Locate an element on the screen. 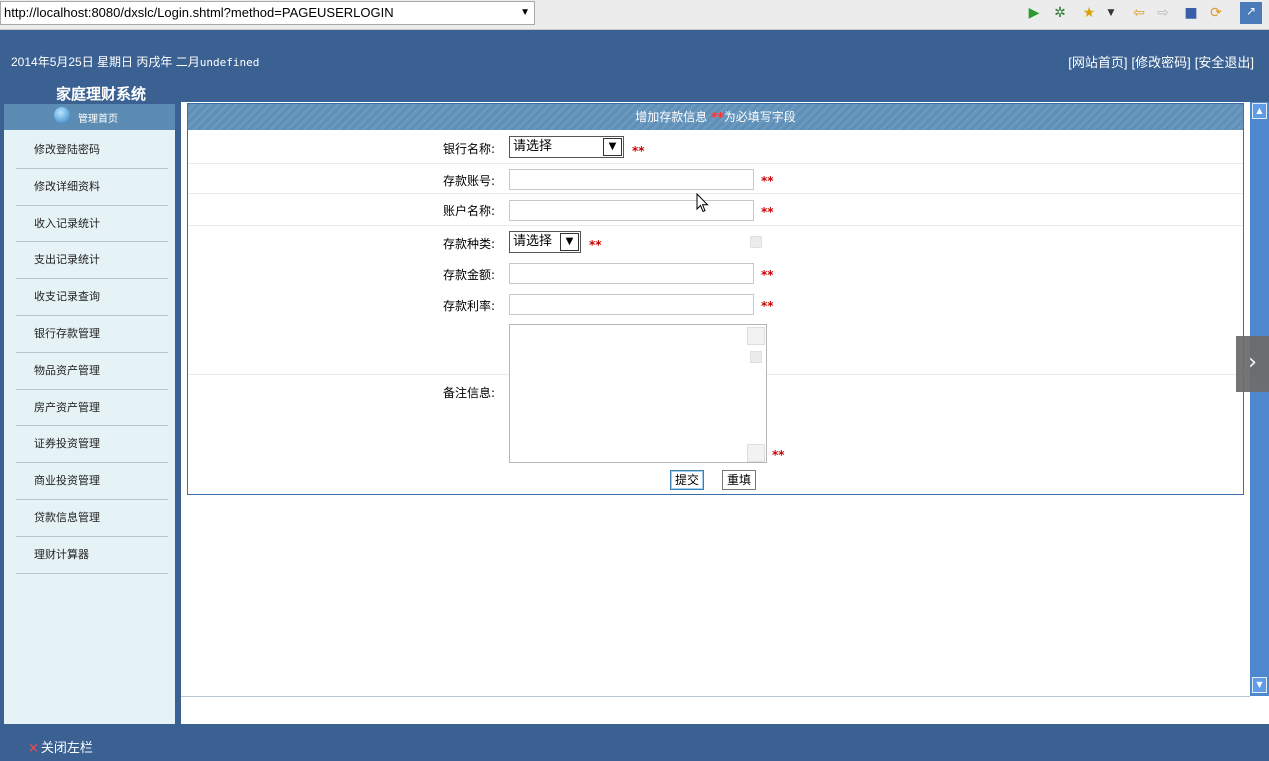  divider is located at coordinates (715, 696).